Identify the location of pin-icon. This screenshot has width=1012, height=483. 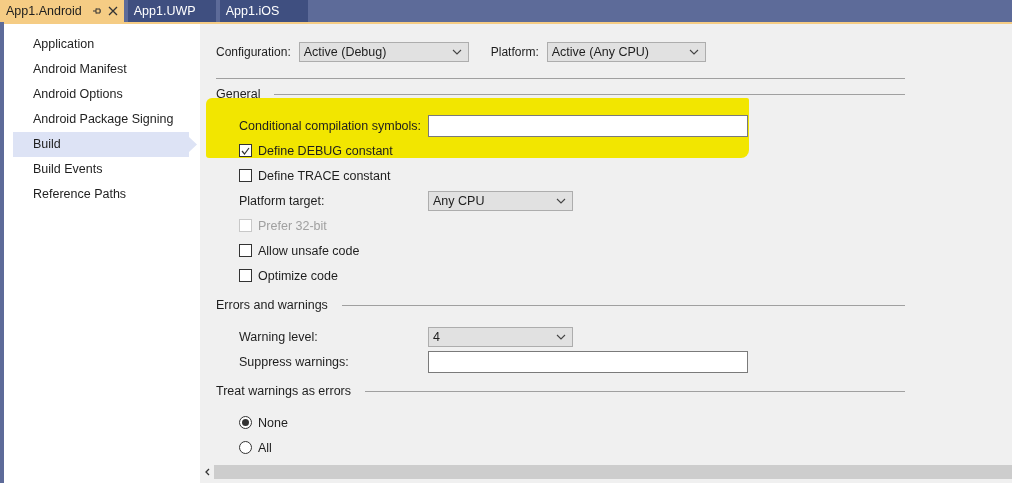
(96, 11).